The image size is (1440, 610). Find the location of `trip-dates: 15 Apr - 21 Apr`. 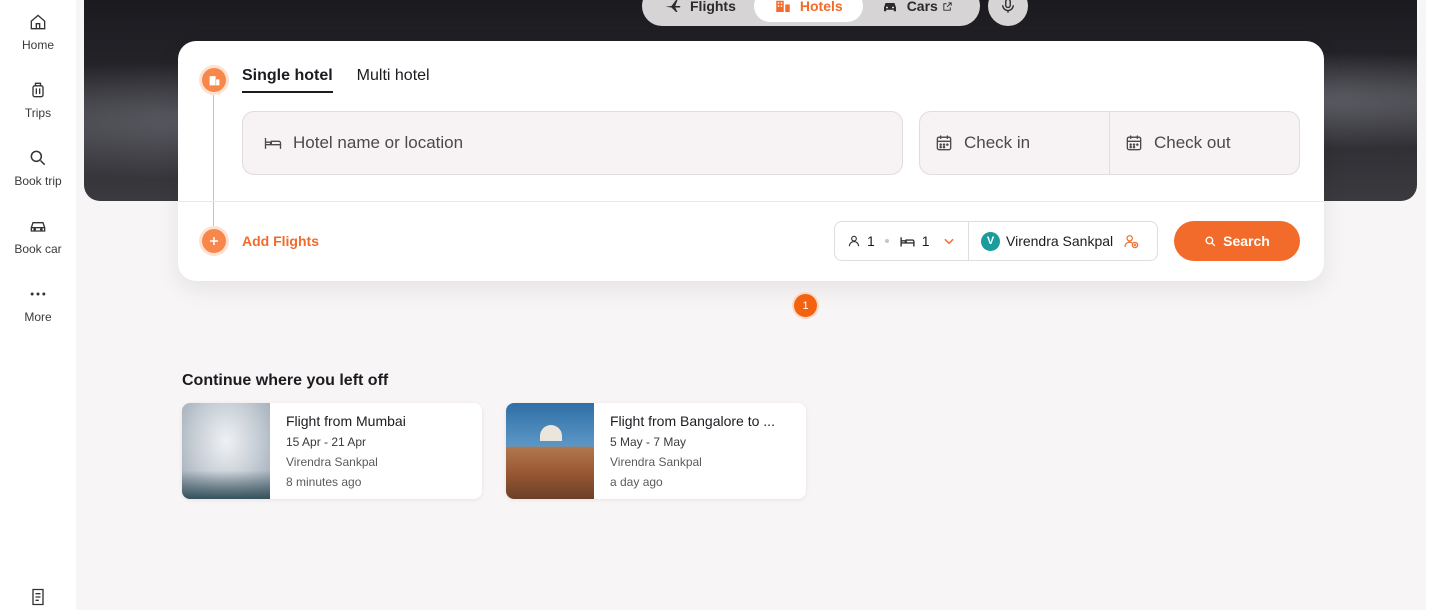

trip-dates: 15 Apr - 21 Apr is located at coordinates (326, 442).